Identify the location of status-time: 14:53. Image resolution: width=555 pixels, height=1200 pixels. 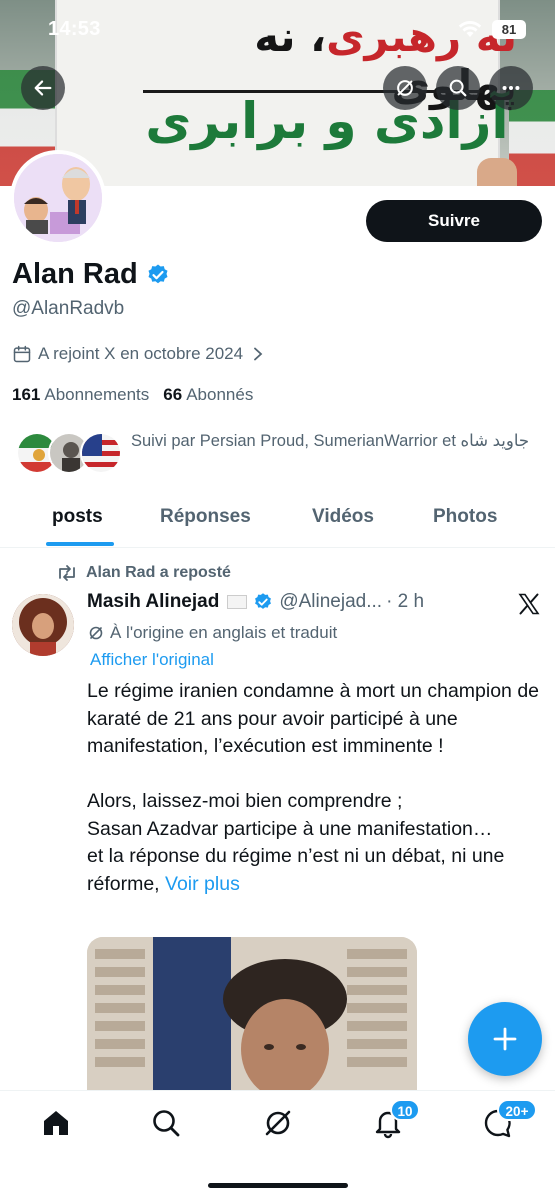
(74, 29).